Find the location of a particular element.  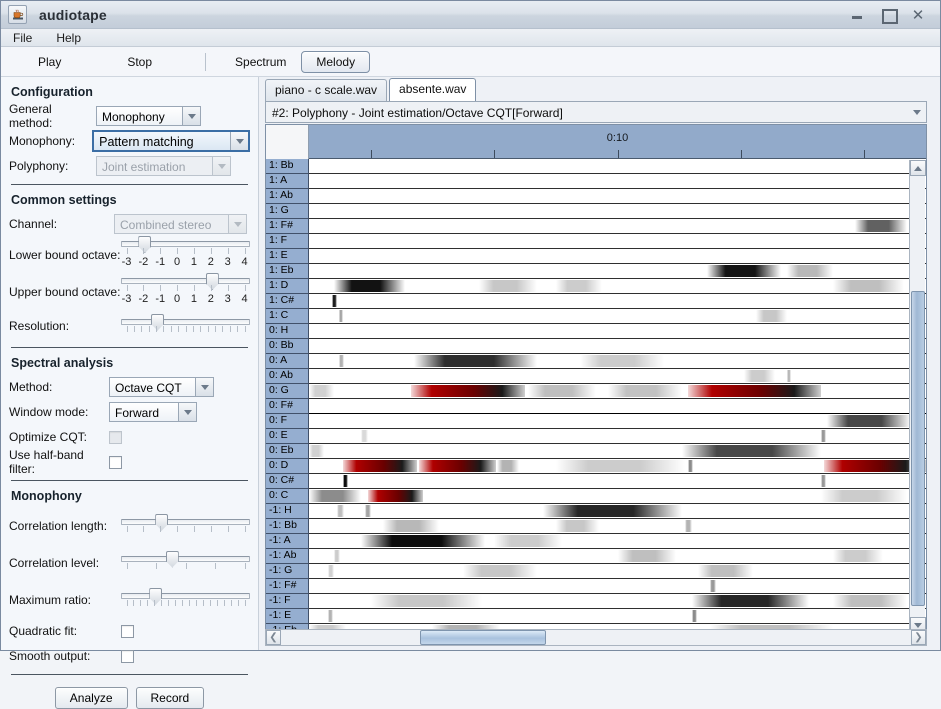

scroll-right-icon: ❯ is located at coordinates (918, 637).